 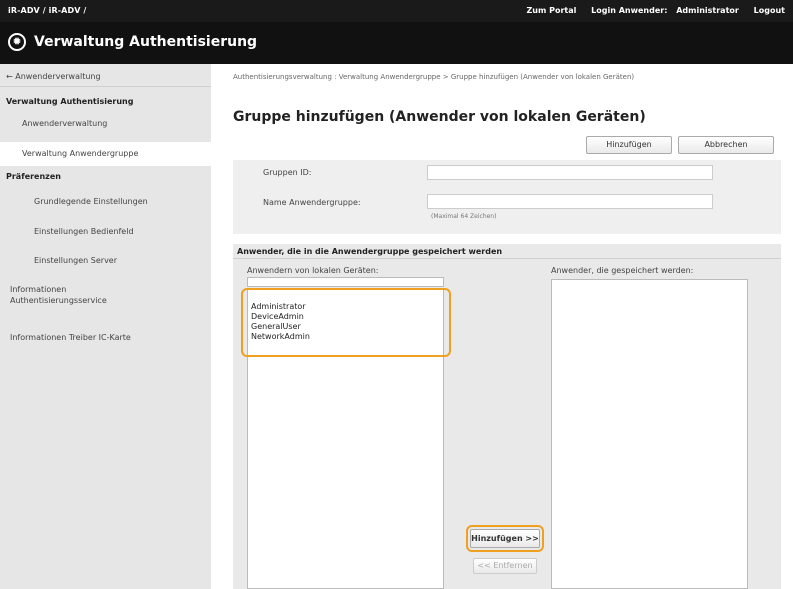 I want to click on cancel-button: Abbrechen, so click(x=726, y=145).